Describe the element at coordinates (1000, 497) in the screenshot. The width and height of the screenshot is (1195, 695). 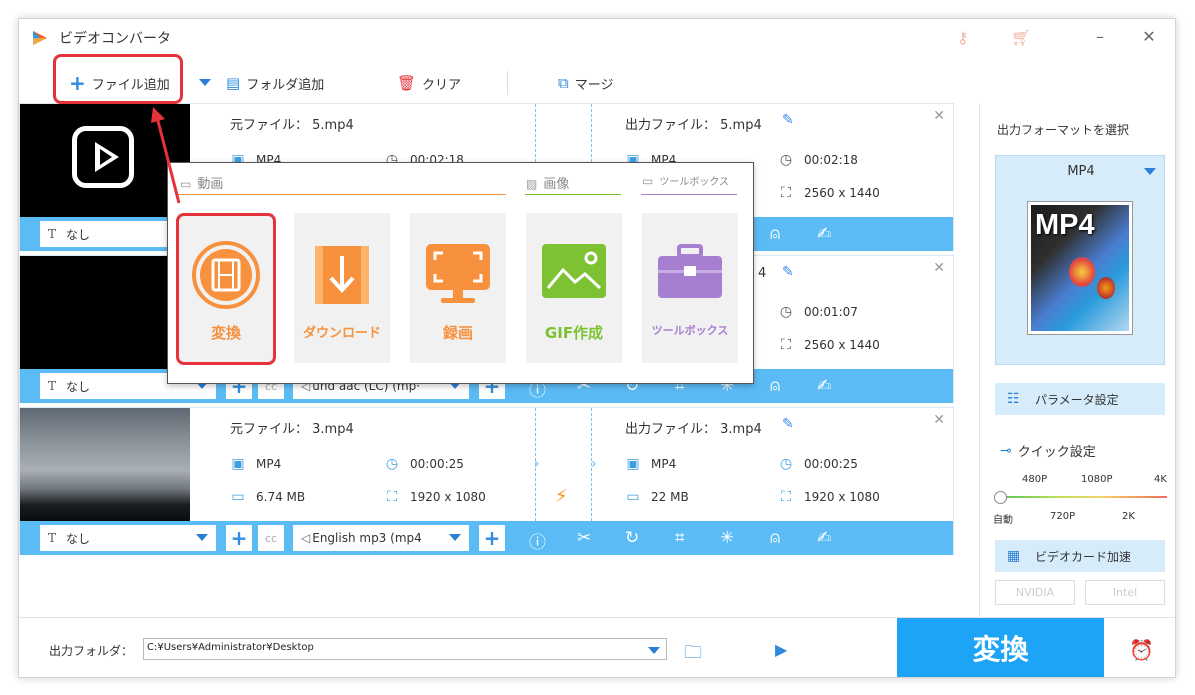
I see `quality-slider-knob` at that location.